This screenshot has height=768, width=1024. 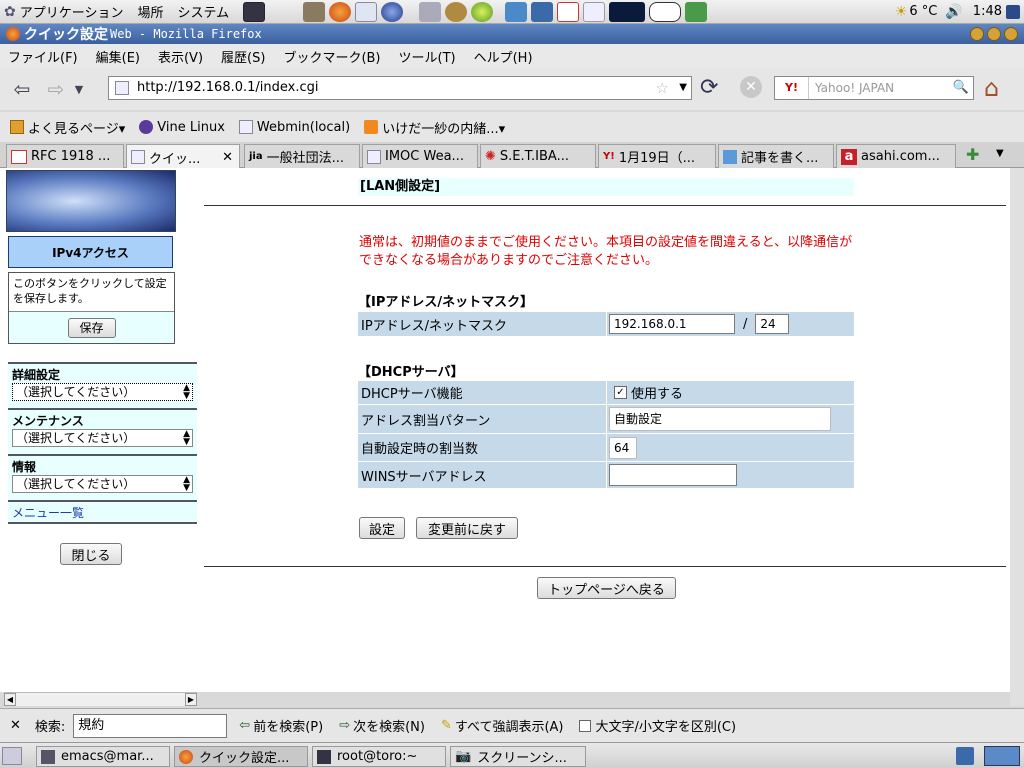 I want to click on globe-launcher-icon, so click(x=392, y=11).